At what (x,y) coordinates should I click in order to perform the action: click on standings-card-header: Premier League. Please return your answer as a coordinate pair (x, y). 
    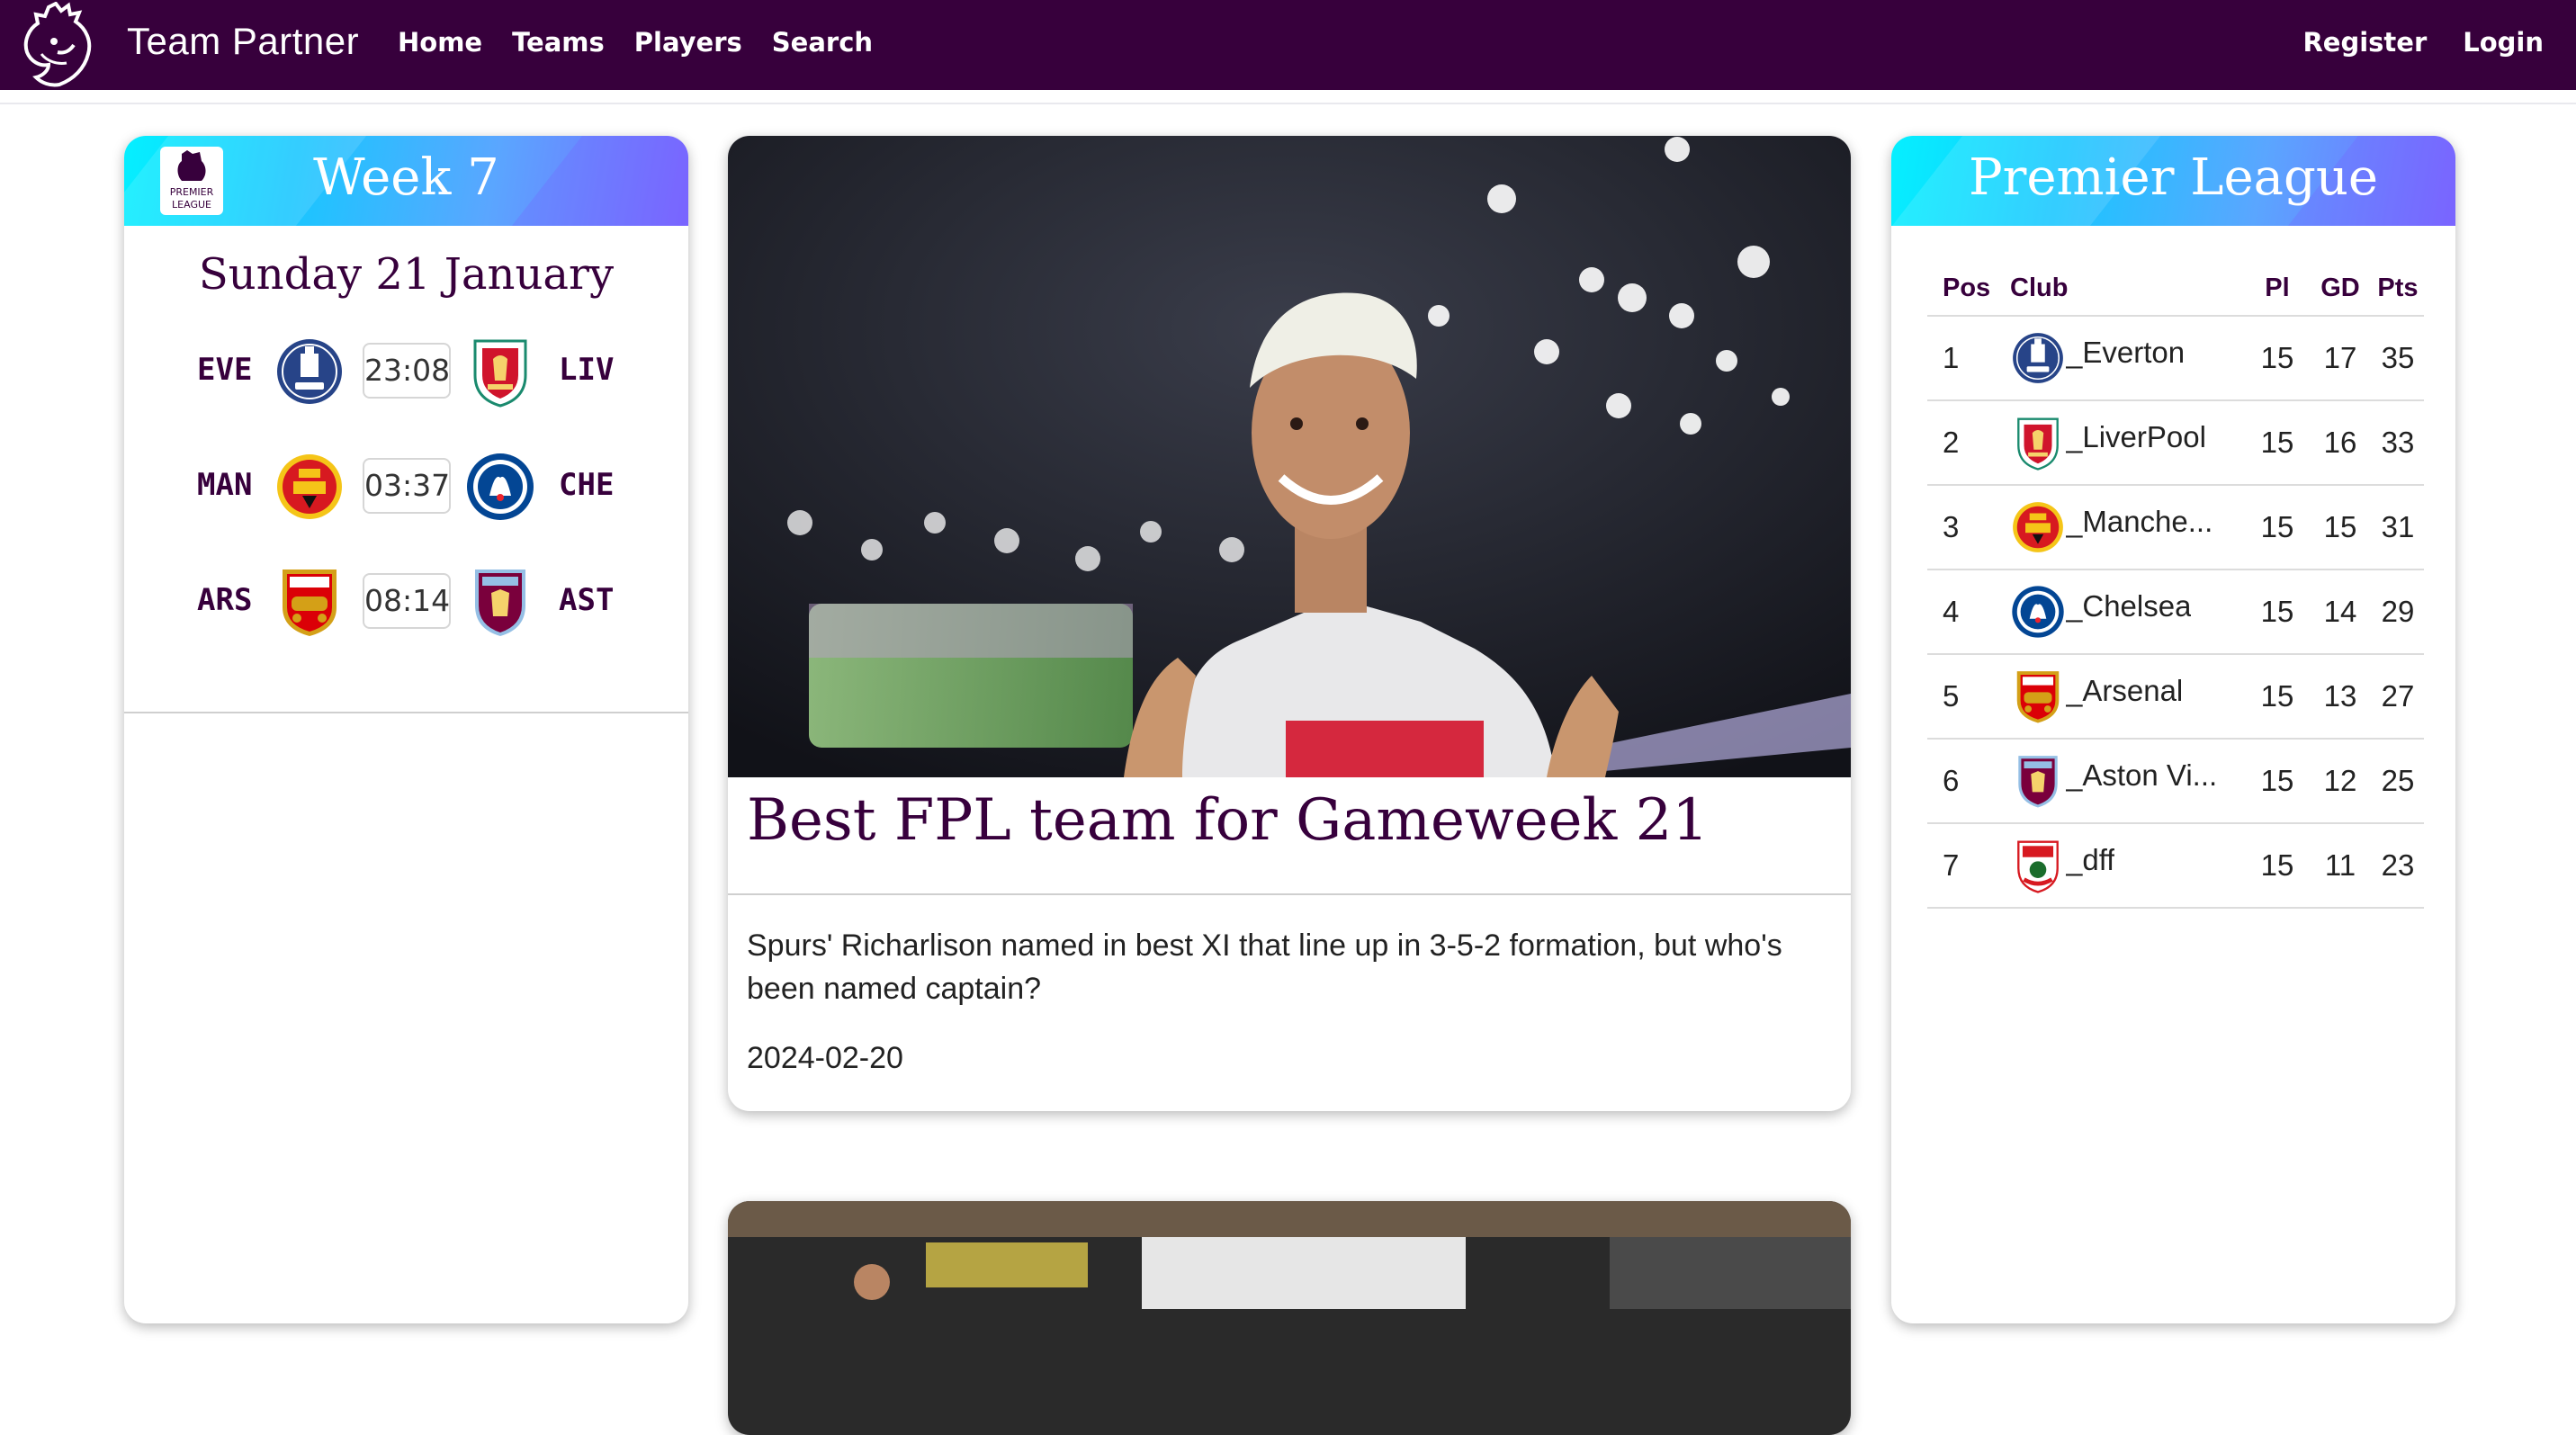
    Looking at the image, I should click on (2173, 181).